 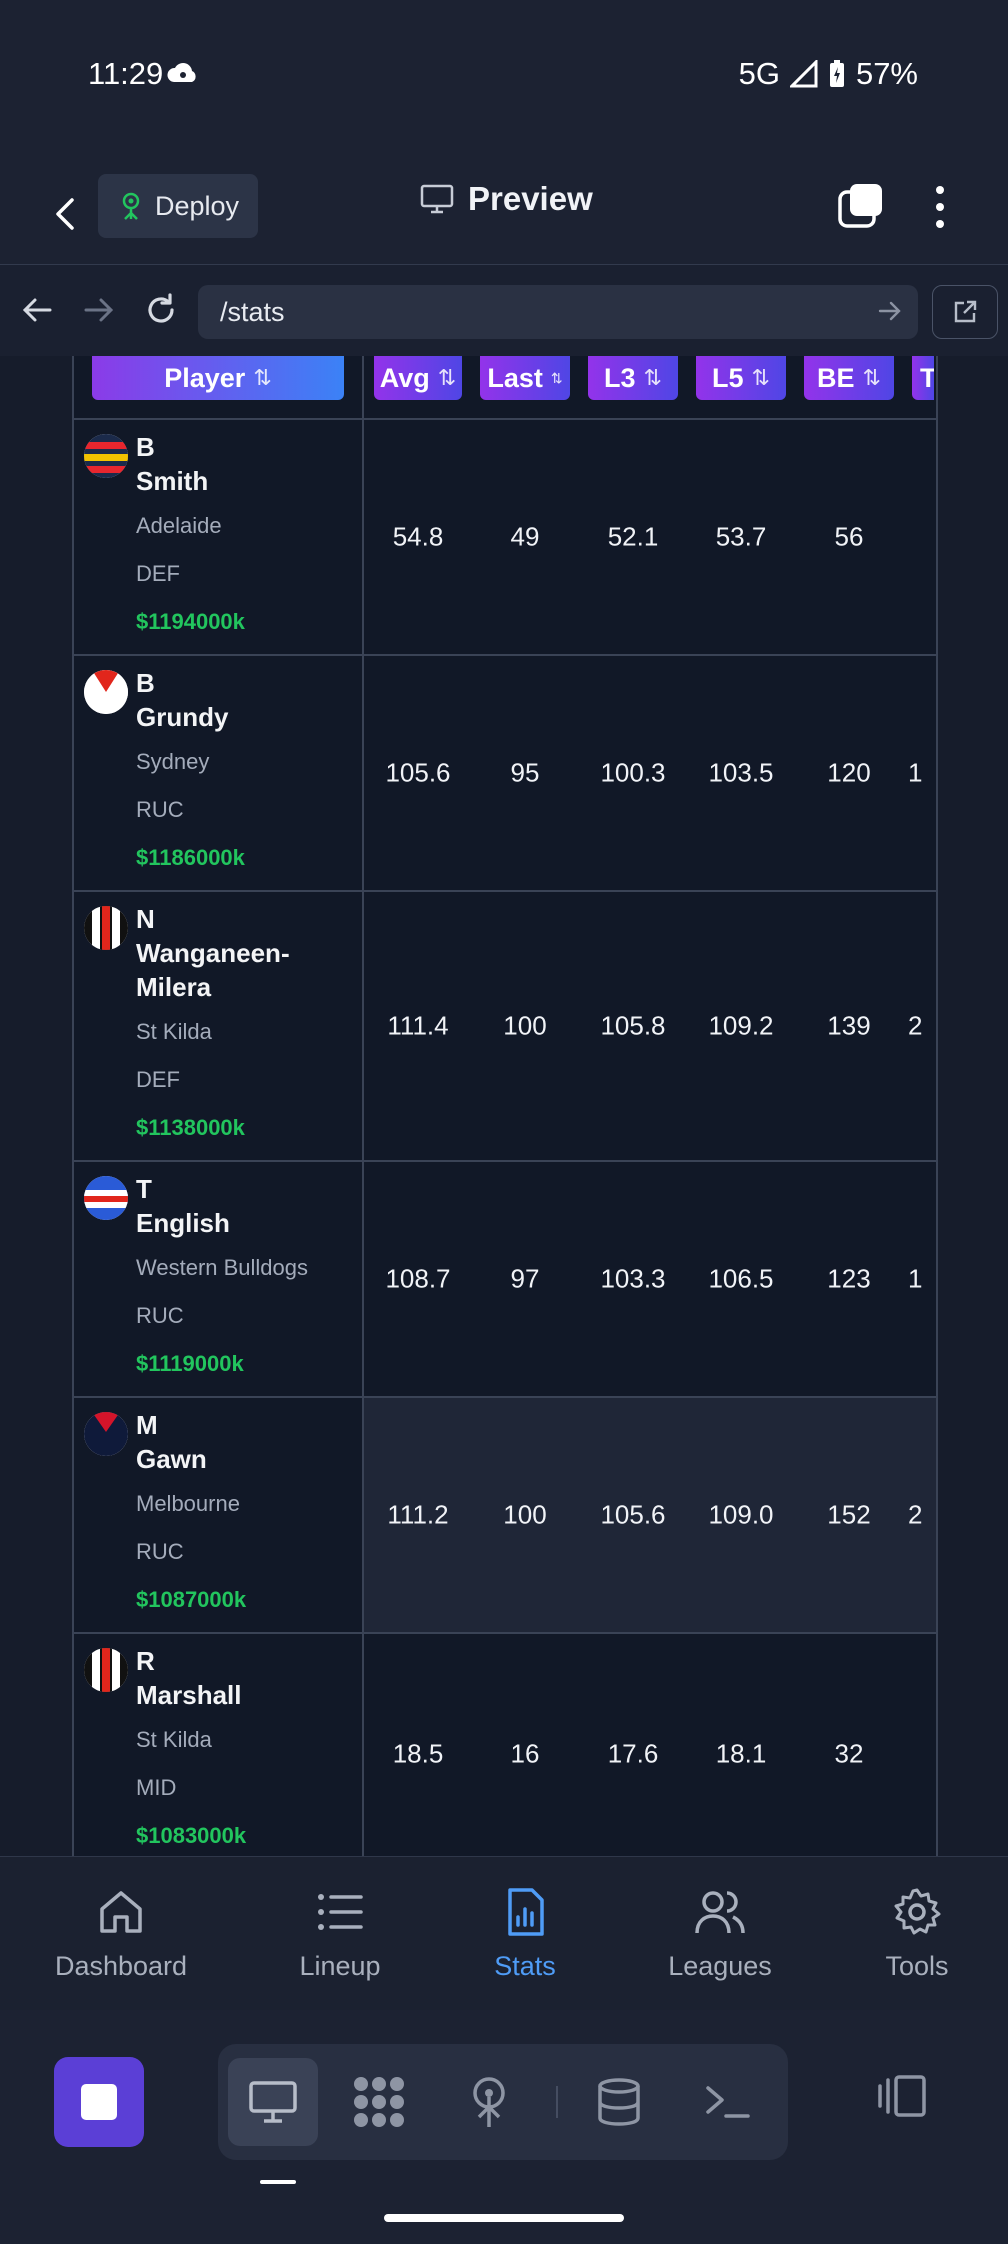 I want to click on open-external-button, so click(x=965, y=312).